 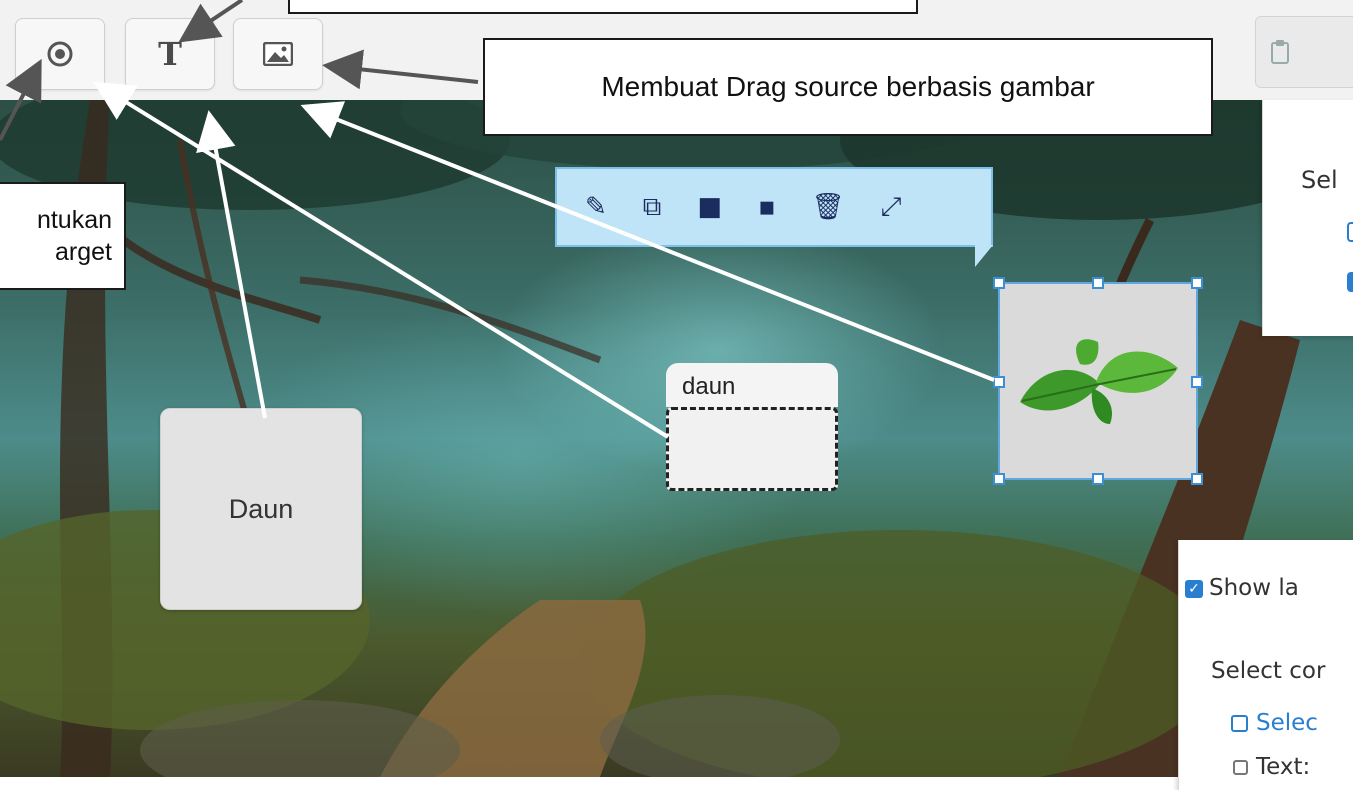 I want to click on text-option-checkbox, so click(x=1240, y=767).